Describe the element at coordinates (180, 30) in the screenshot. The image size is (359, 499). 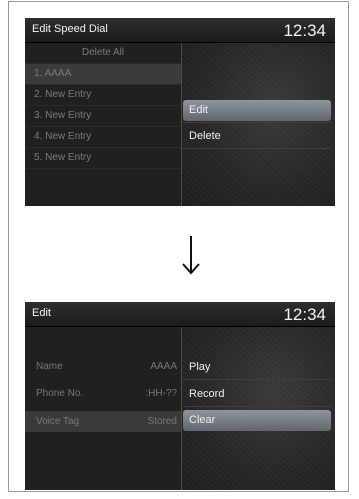
I see `title-bar: Edit Speed Dial 12:34` at that location.